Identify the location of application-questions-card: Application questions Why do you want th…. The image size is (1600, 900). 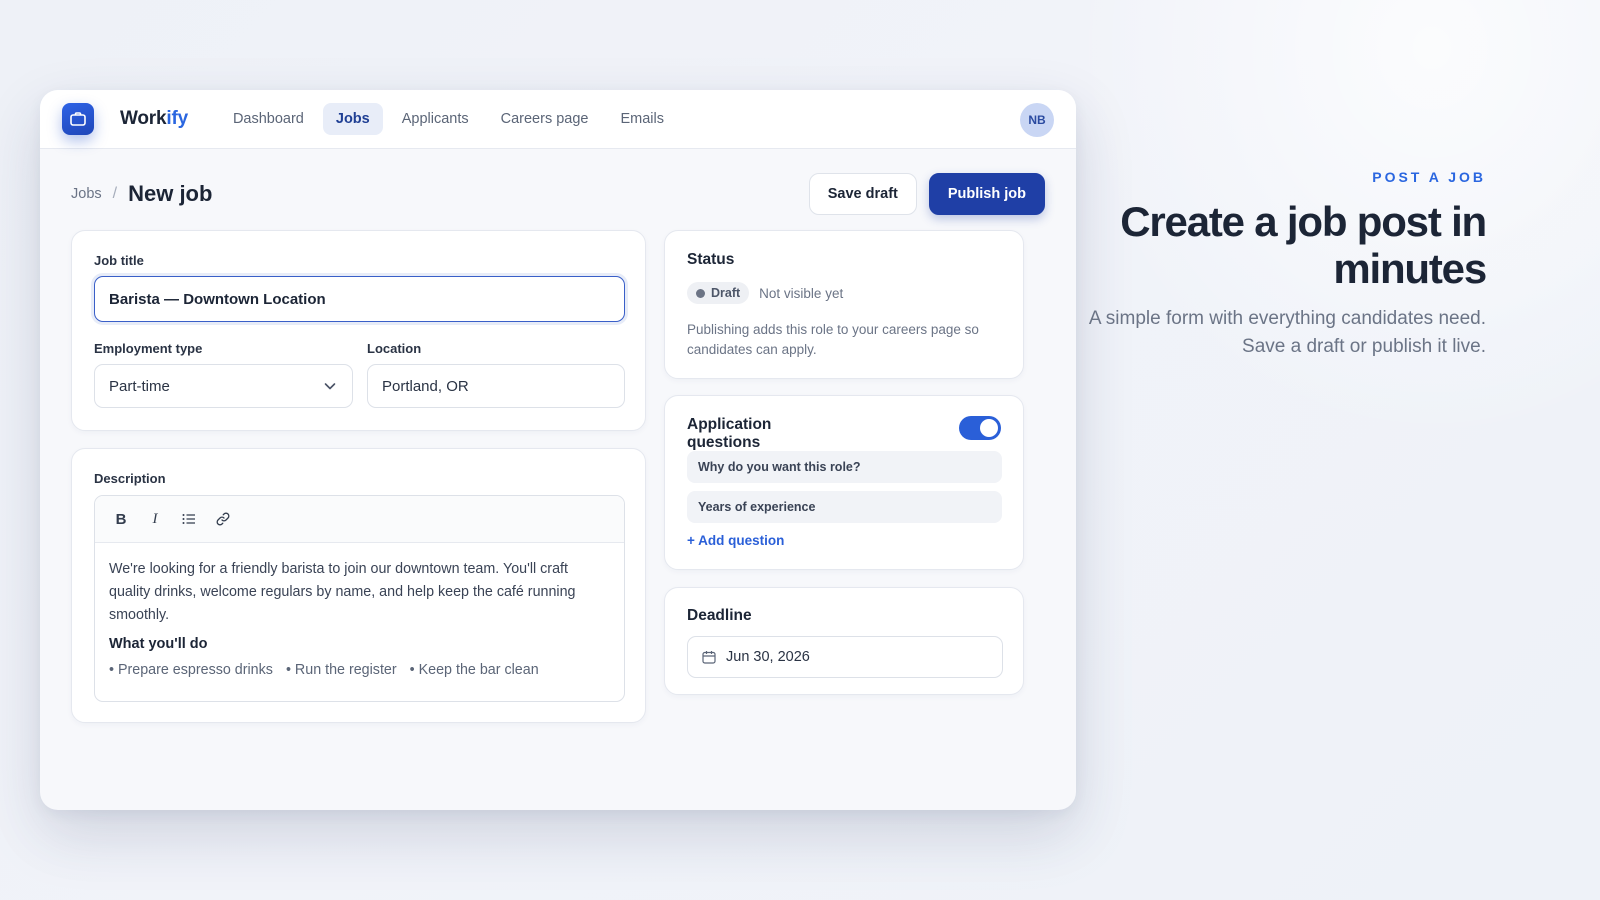
(844, 482).